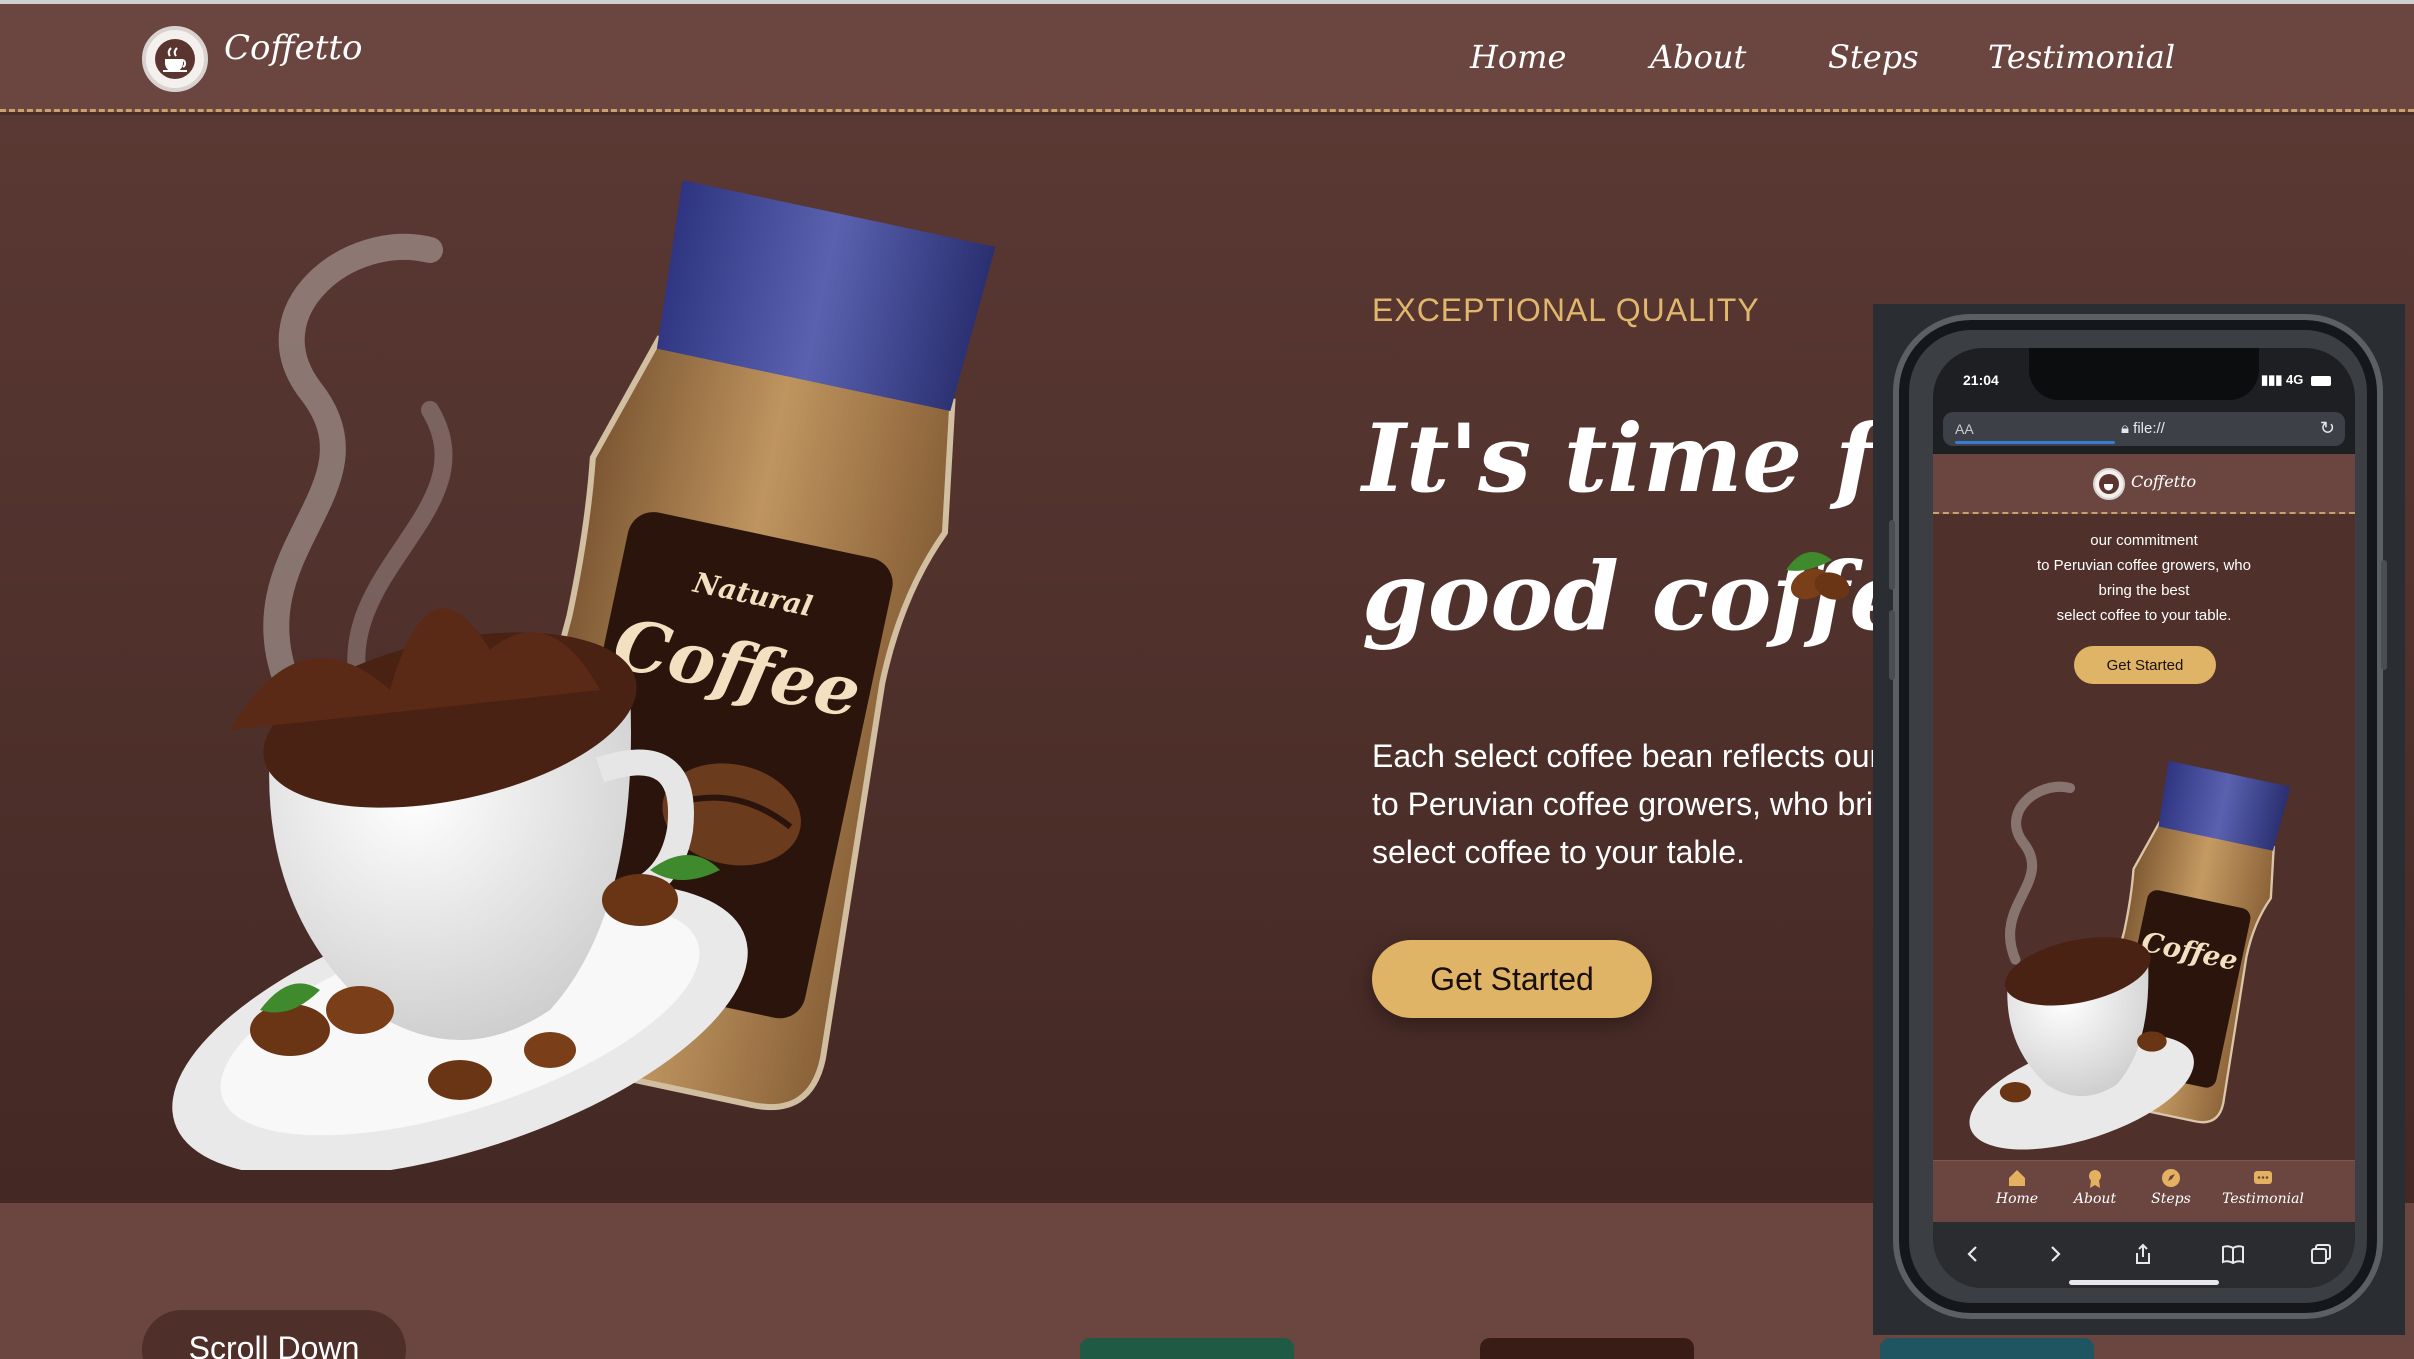 The height and width of the screenshot is (1359, 2414). Describe the element at coordinates (1818, 576) in the screenshot. I see `coffee-beans-icon` at that location.